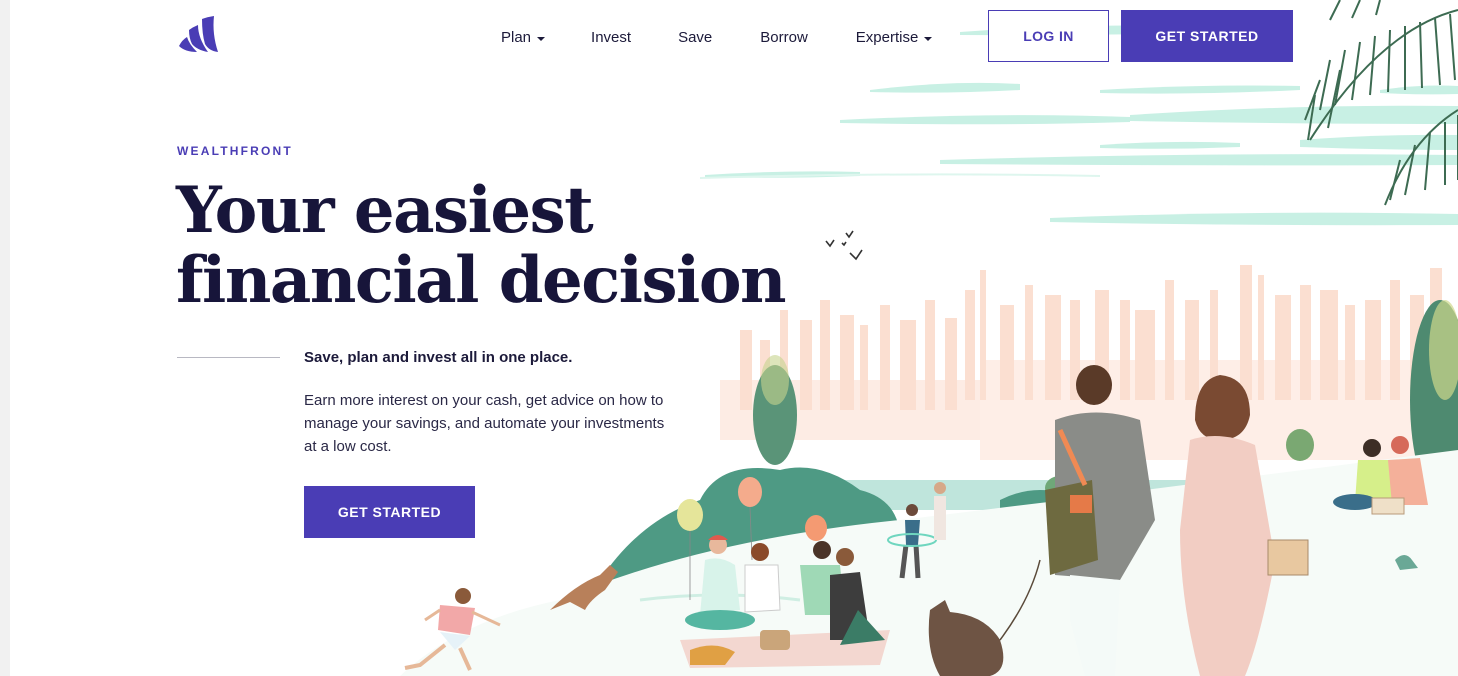 This screenshot has height=676, width=1458. What do you see at coordinates (5, 338) in the screenshot?
I see `page-left-gutter` at bounding box center [5, 338].